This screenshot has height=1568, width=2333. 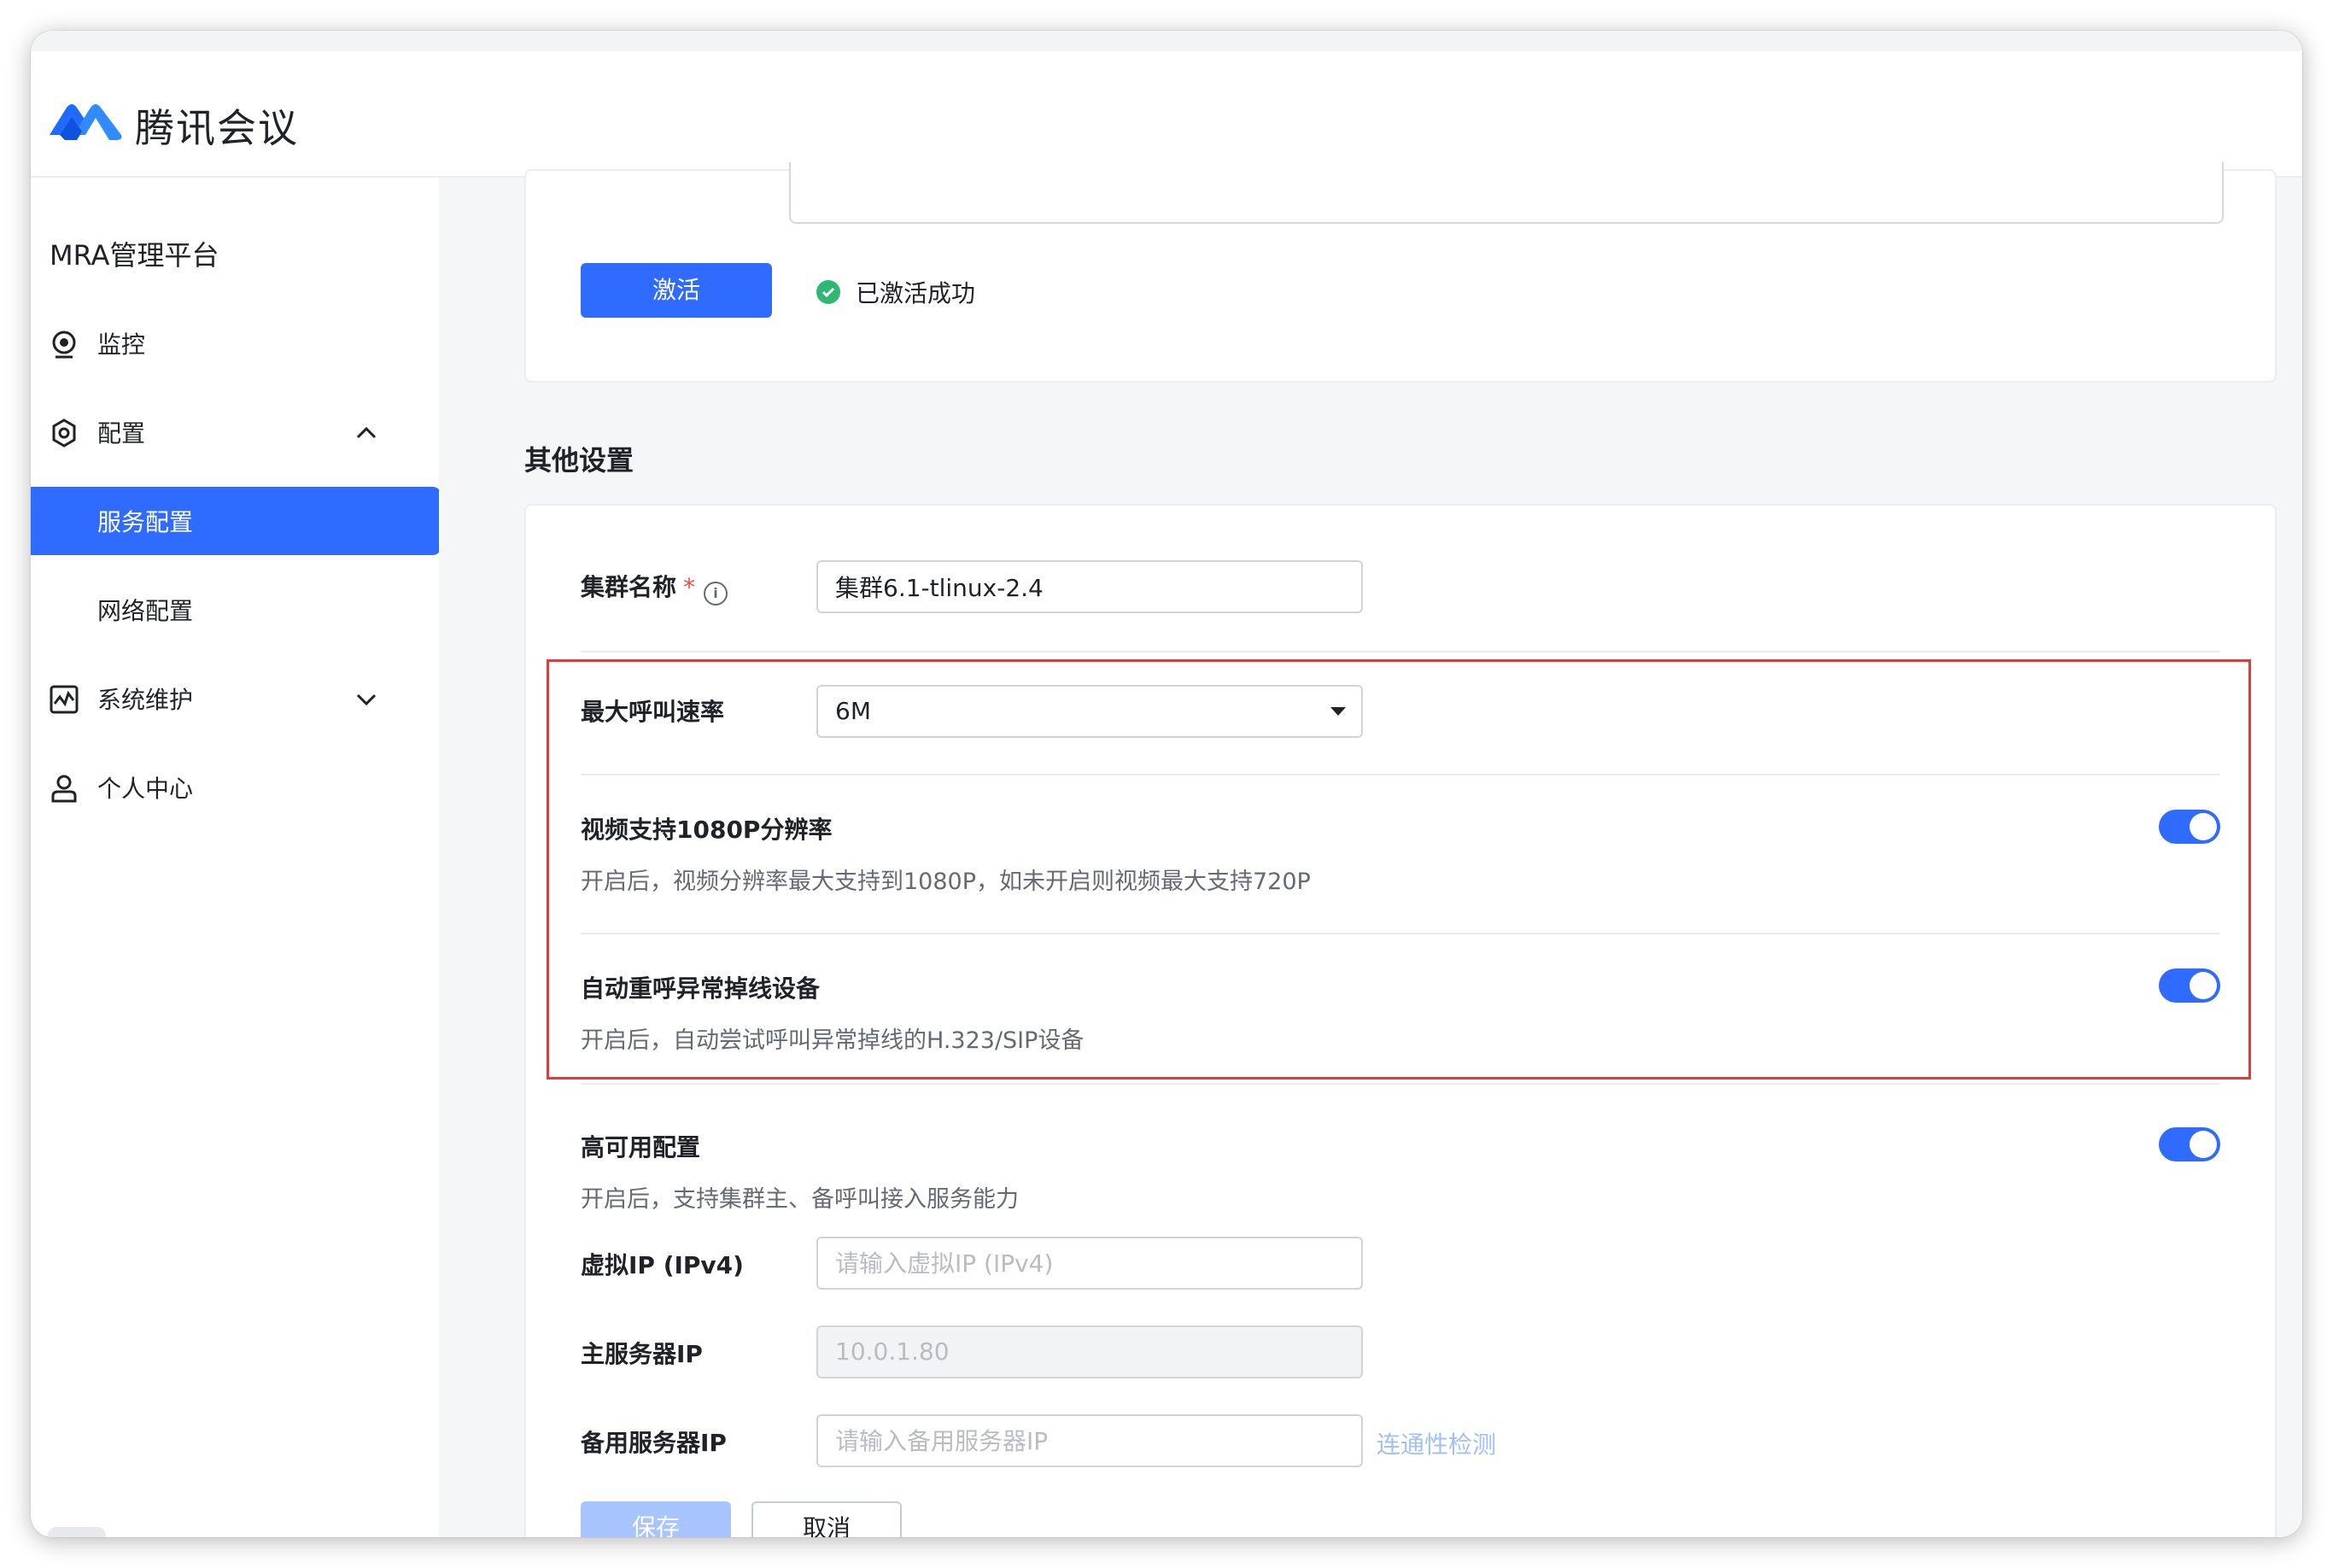 I want to click on high-availability-label: 高可用配置, so click(x=641, y=1147).